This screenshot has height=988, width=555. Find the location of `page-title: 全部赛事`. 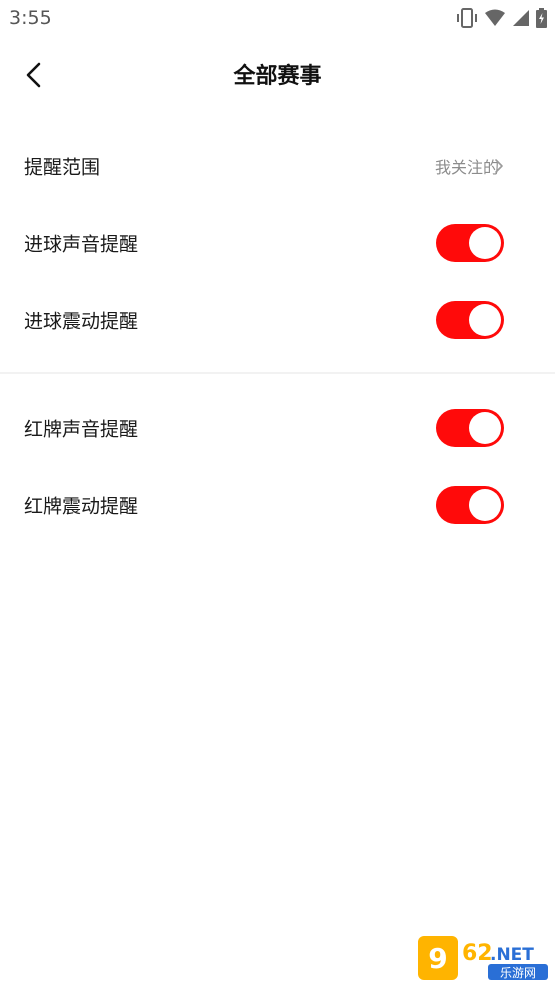

page-title: 全部赛事 is located at coordinates (277, 76).